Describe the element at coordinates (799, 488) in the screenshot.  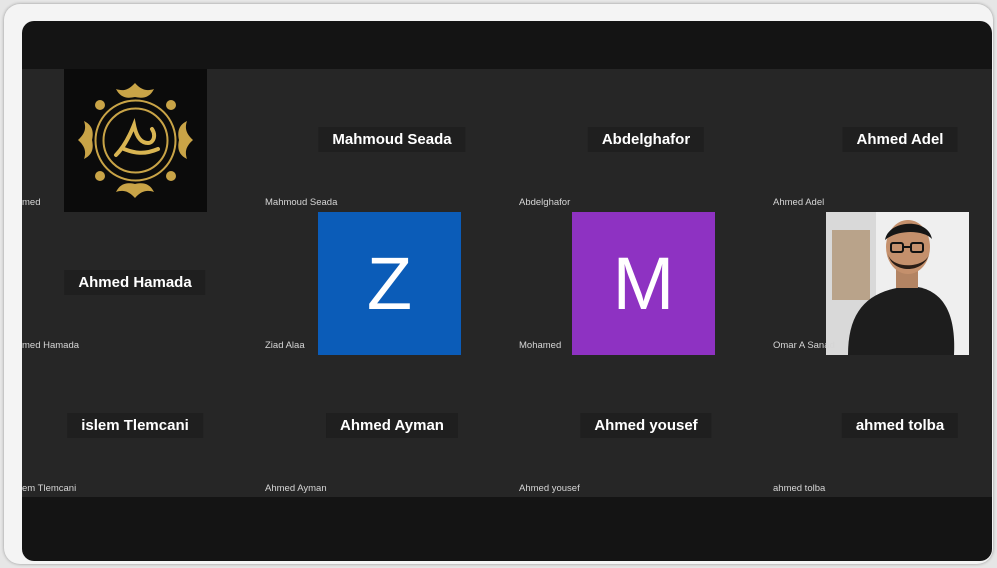
I see `participant-label: ahmed tolba` at that location.